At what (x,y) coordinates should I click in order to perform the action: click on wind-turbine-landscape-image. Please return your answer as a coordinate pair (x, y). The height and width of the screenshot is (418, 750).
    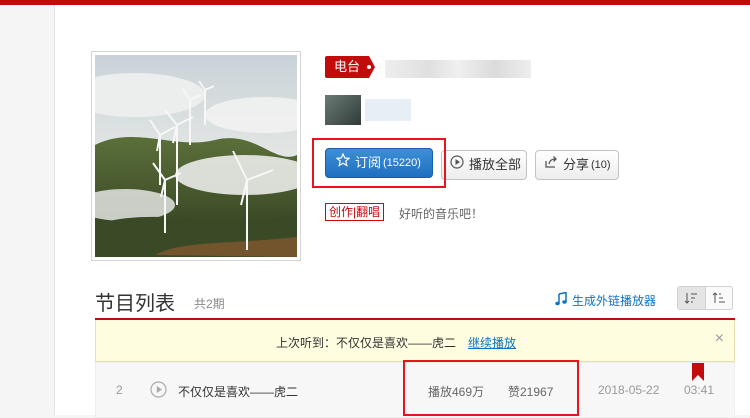
    Looking at the image, I should click on (196, 156).